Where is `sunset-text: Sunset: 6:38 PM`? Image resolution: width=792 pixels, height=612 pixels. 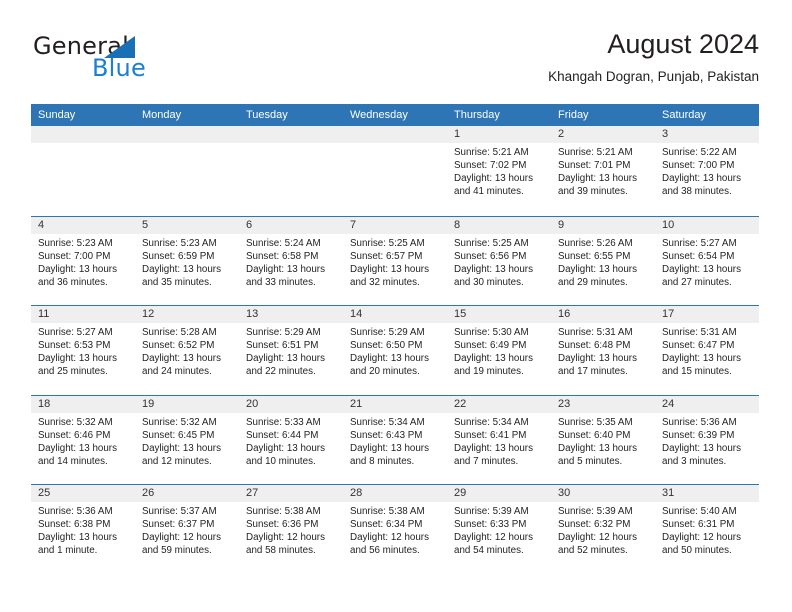
sunset-text: Sunset: 6:38 PM is located at coordinates (74, 525).